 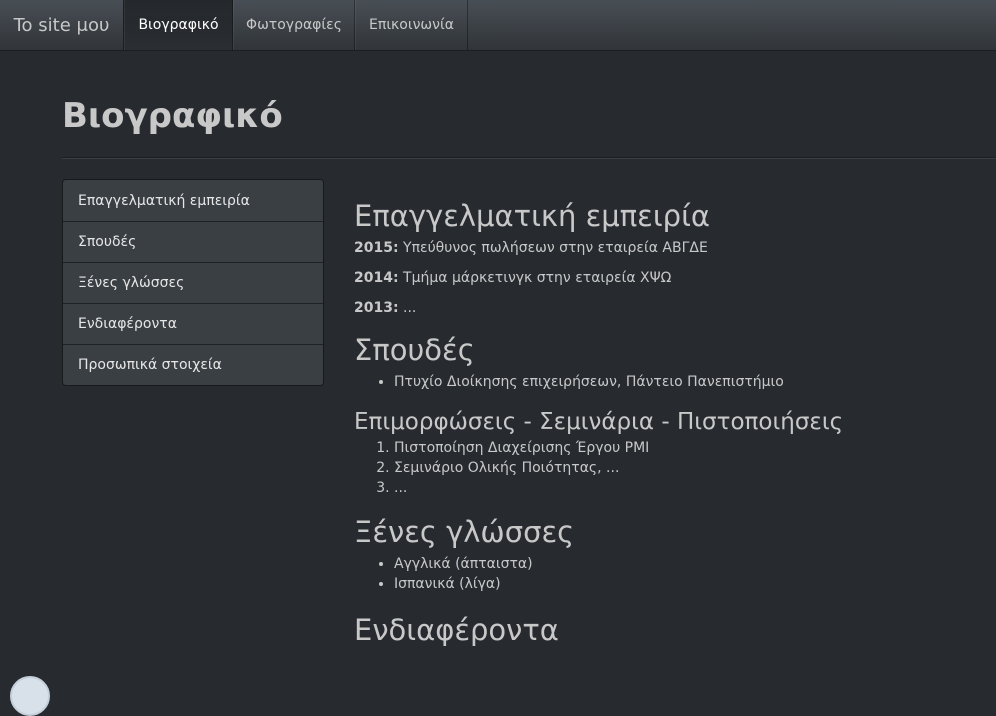 I want to click on sidebar-item-languages: Ξένες γλώσσες, so click(x=193, y=282).